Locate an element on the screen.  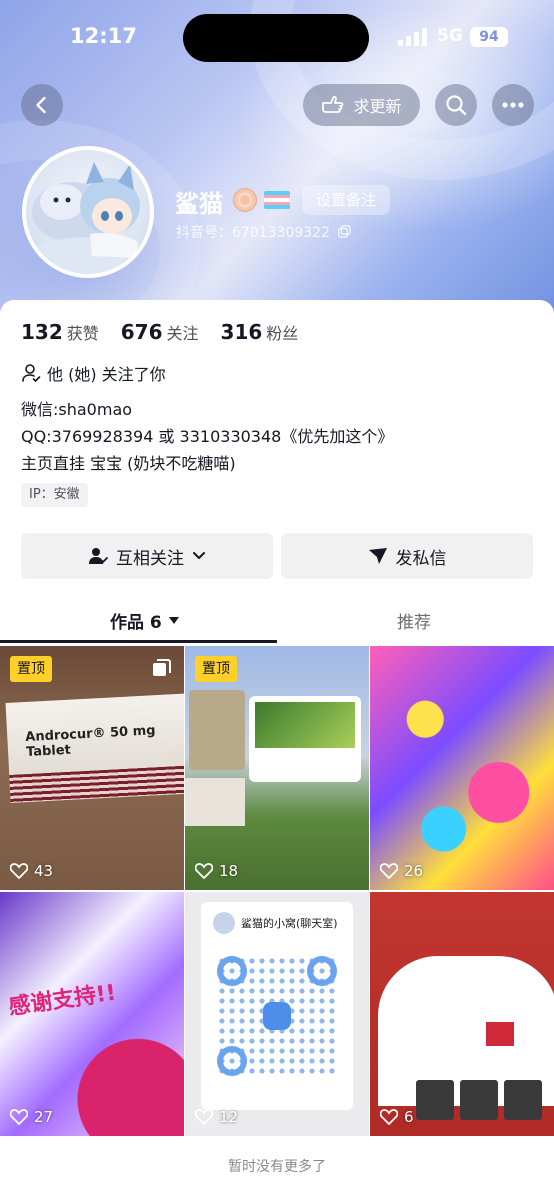
game-controls is located at coordinates (479, 1100).